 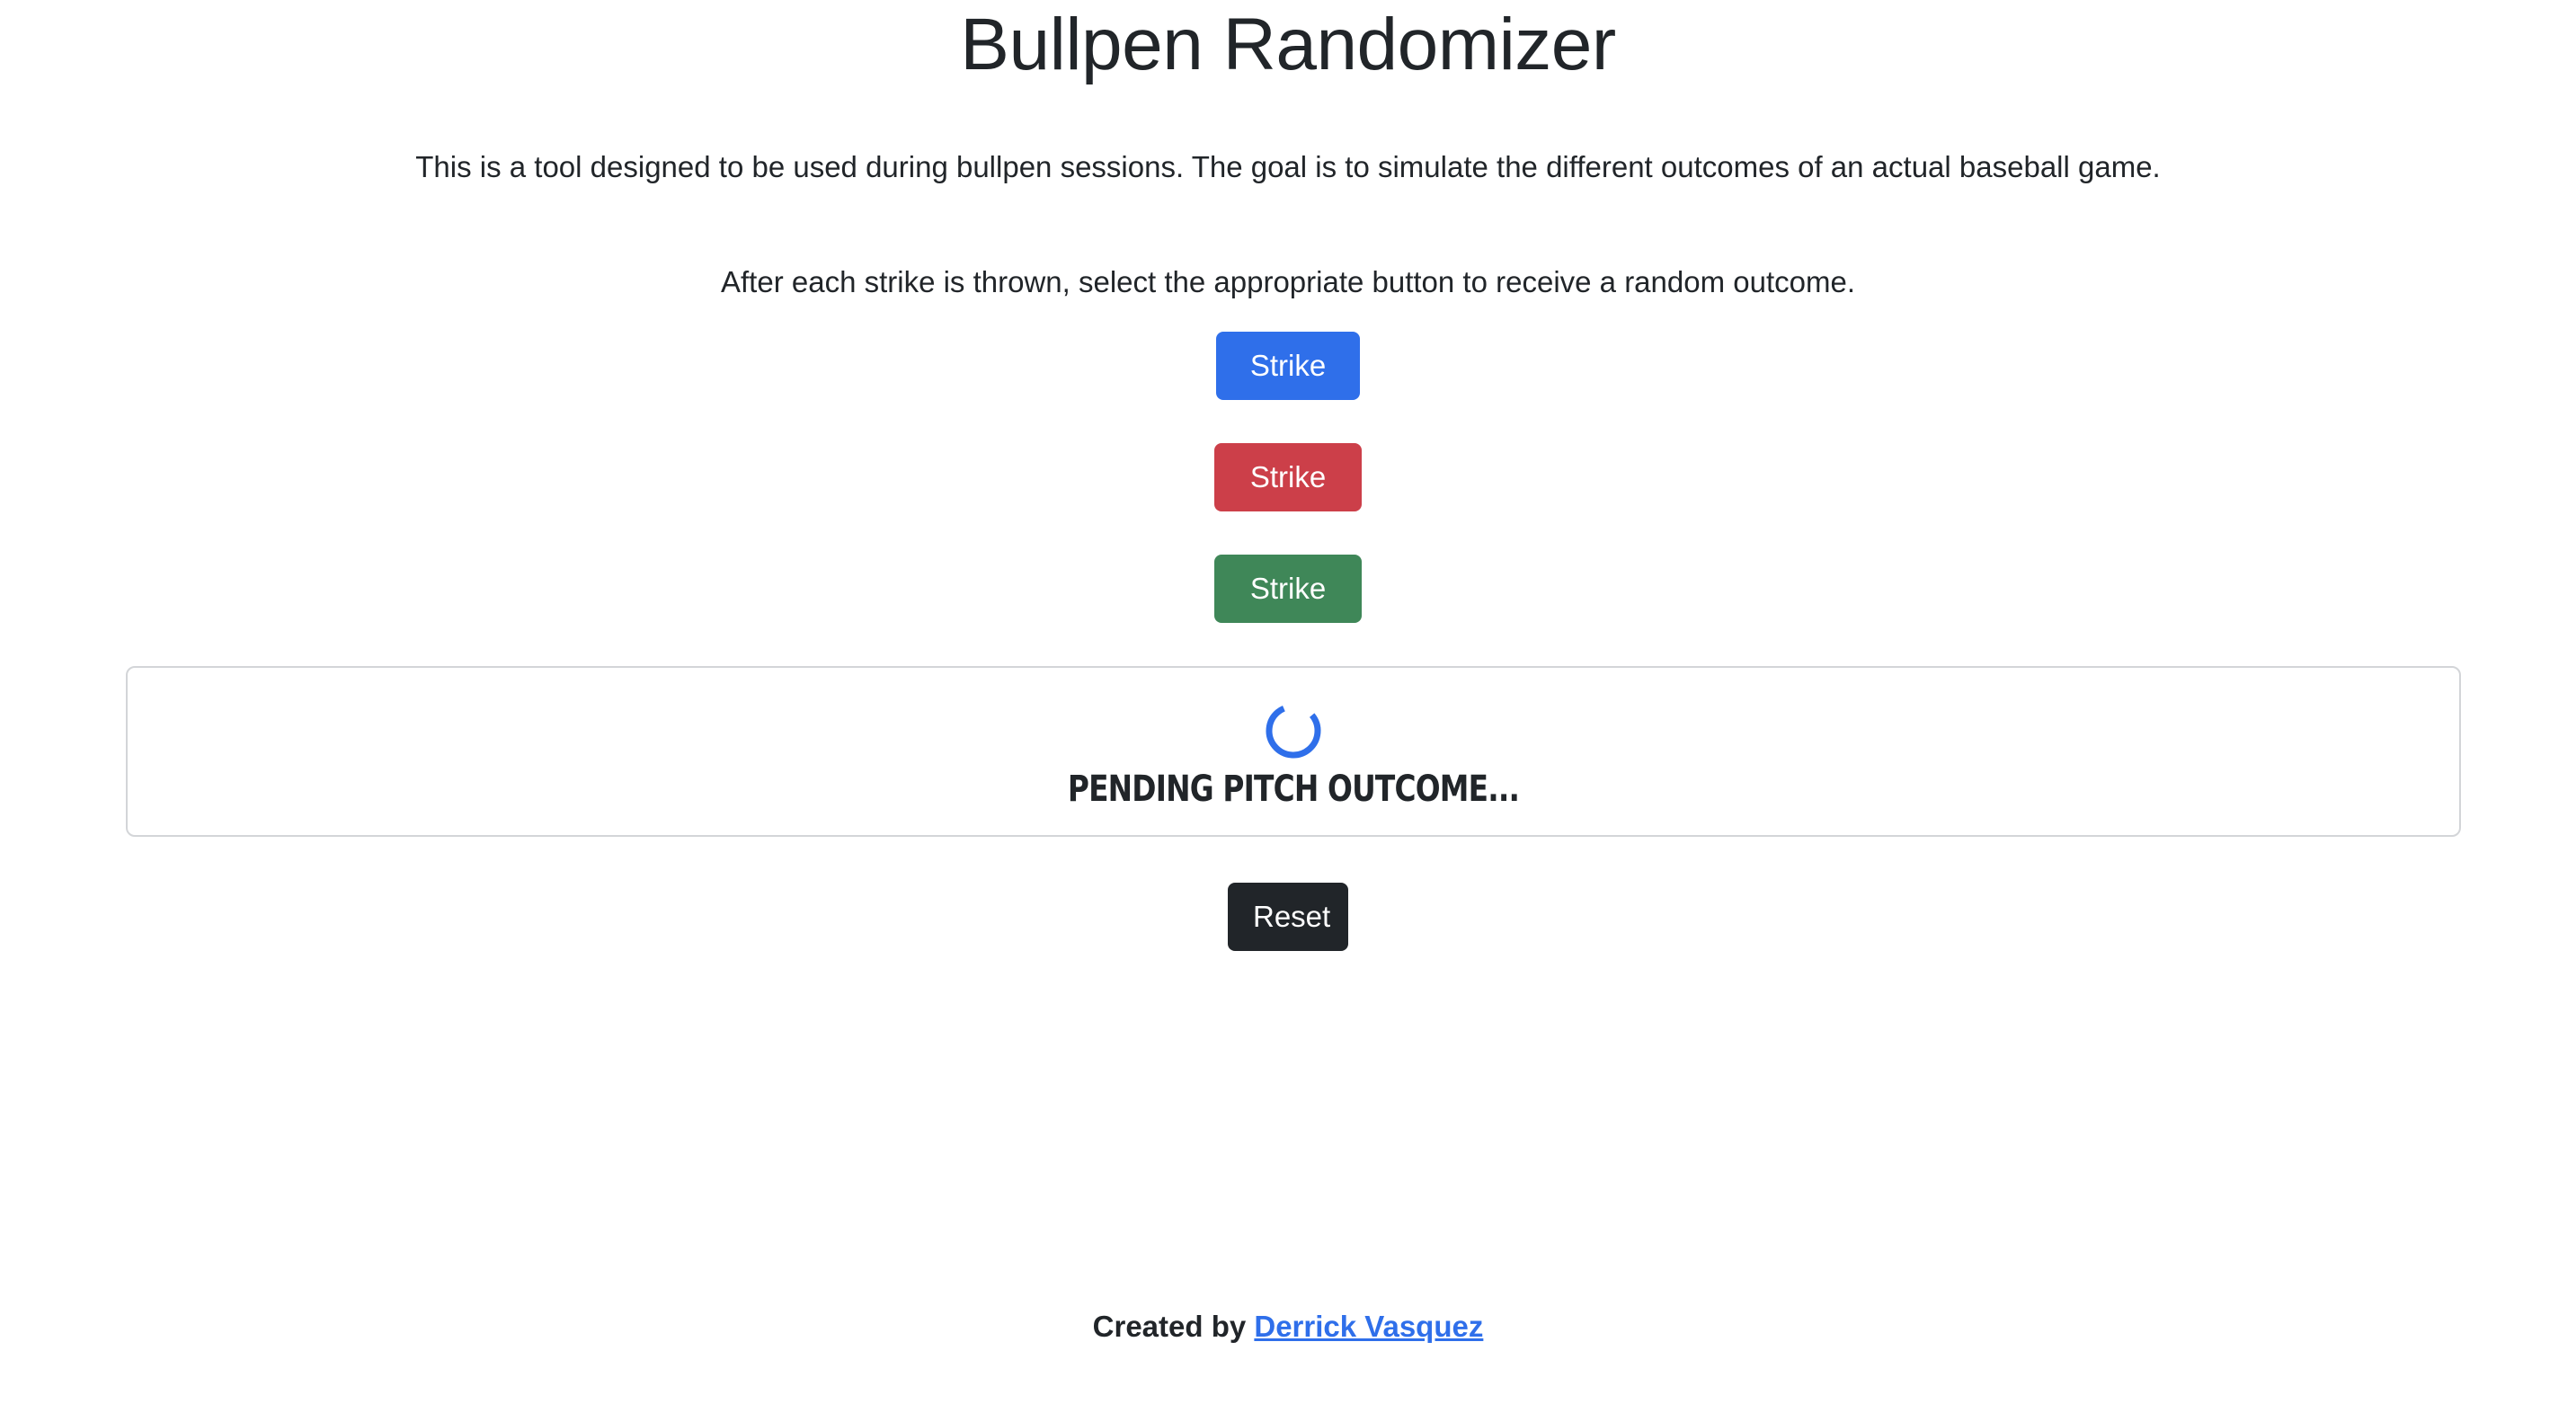 What do you see at coordinates (1169, 1326) in the screenshot?
I see `footer-prefix: Created by` at bounding box center [1169, 1326].